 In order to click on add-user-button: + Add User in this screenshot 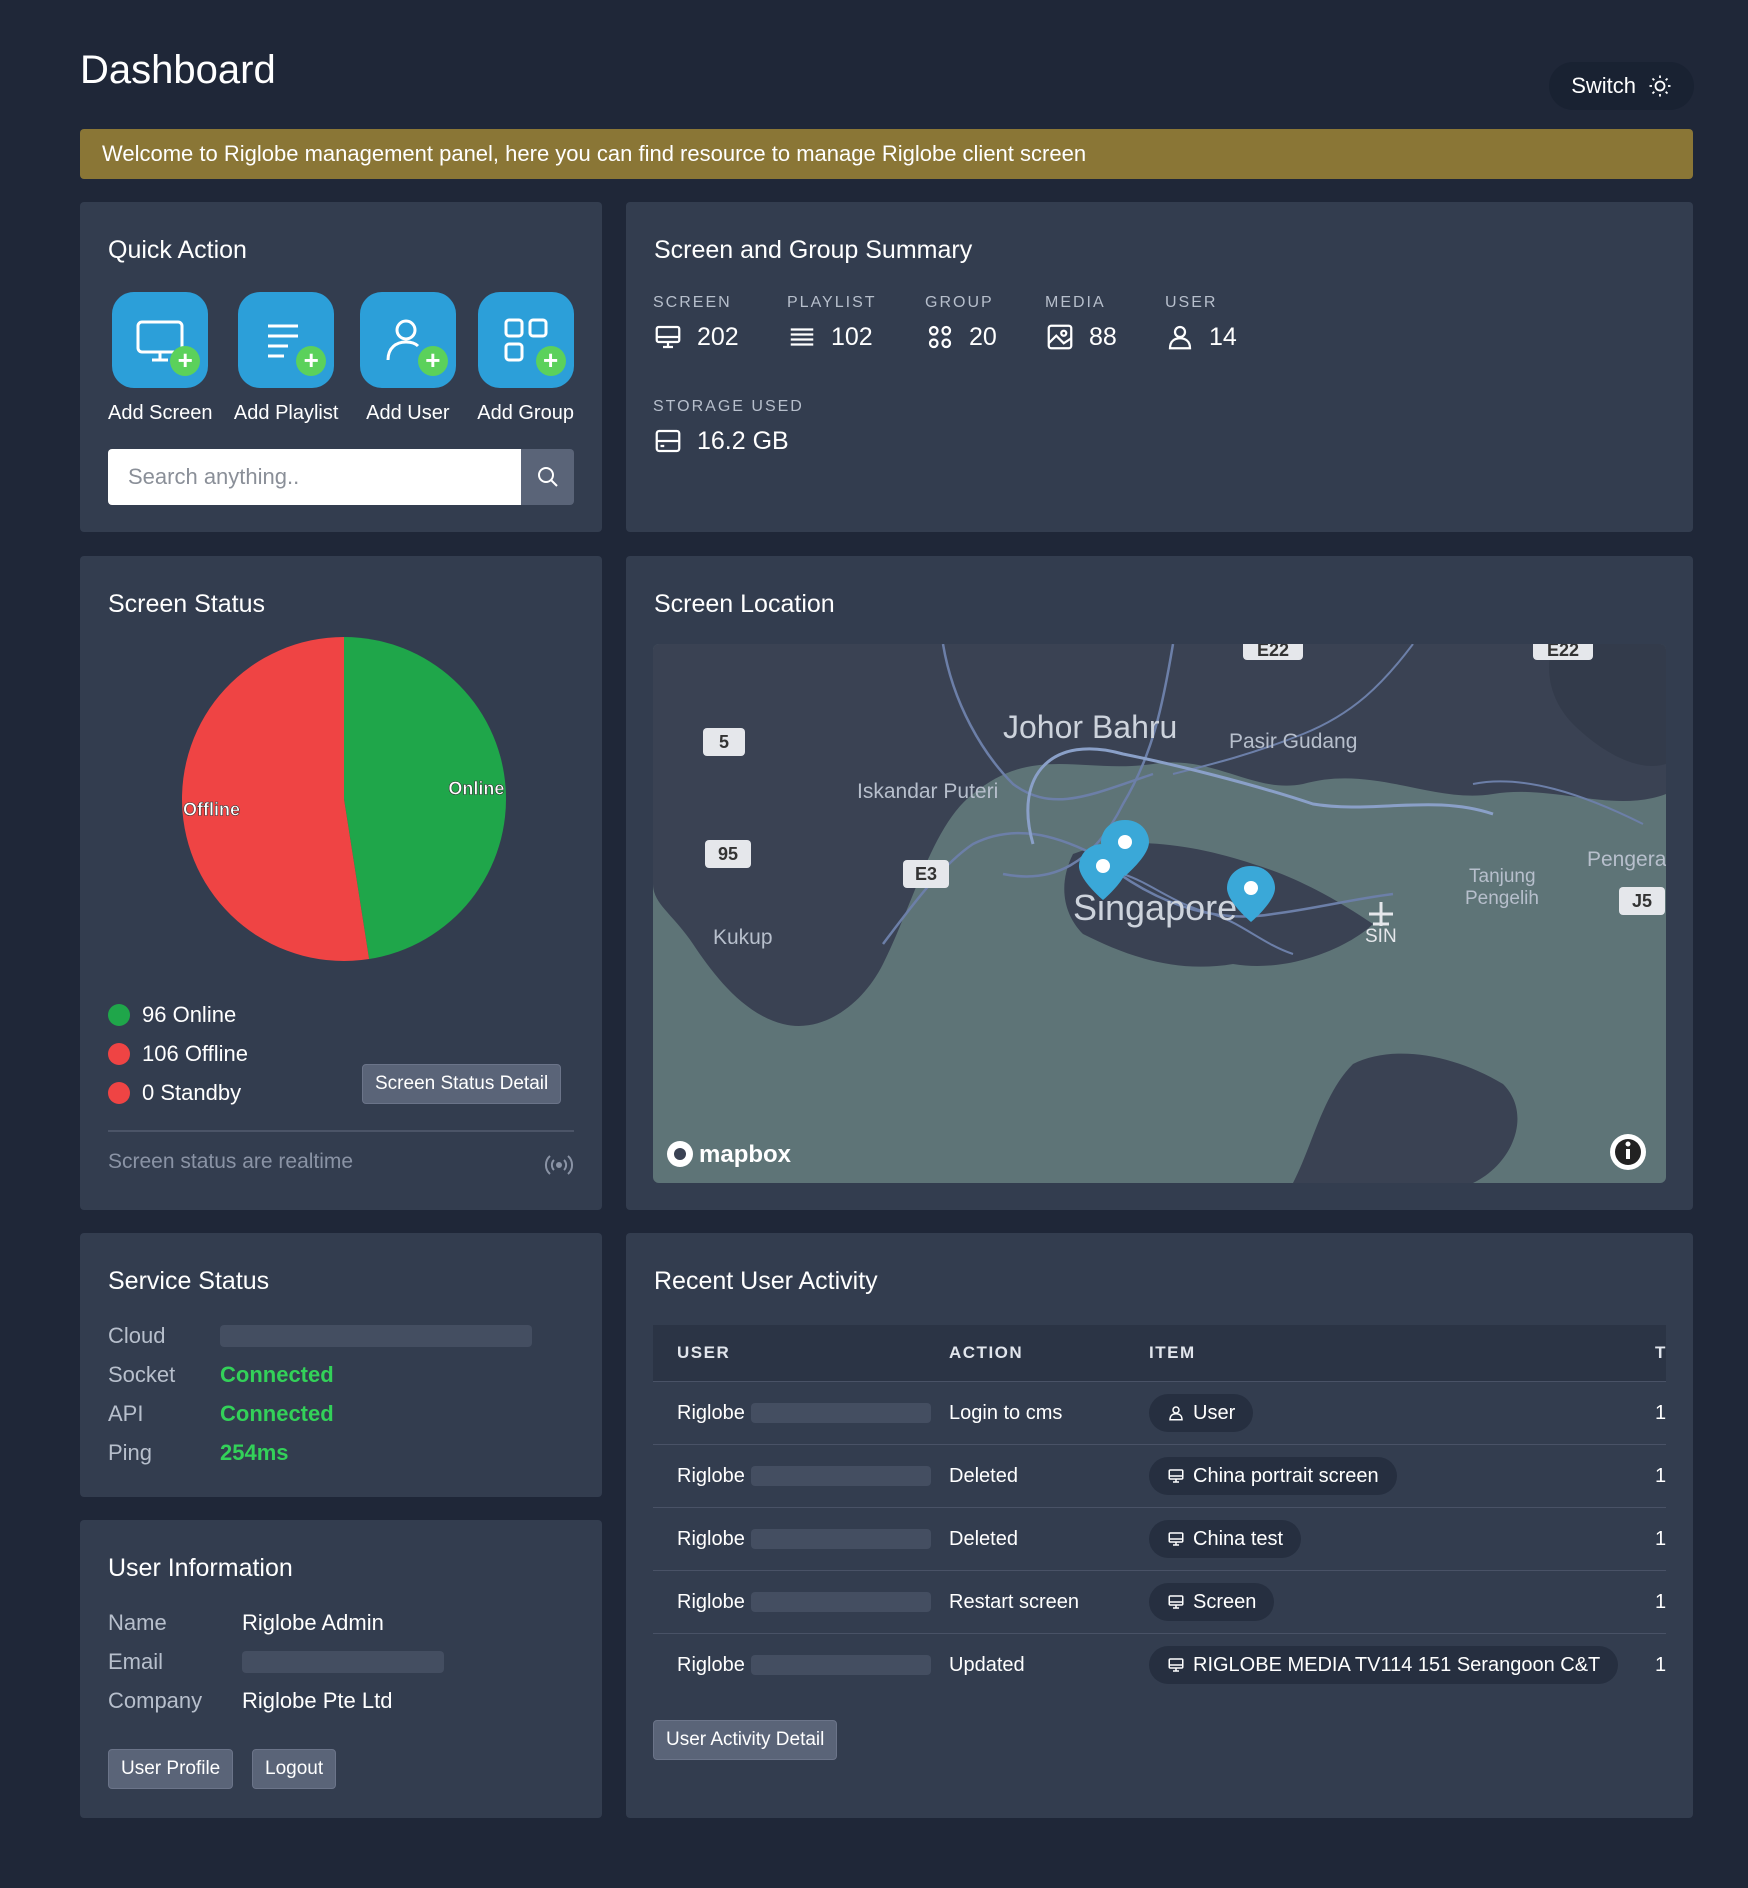, I will do `click(407, 358)`.